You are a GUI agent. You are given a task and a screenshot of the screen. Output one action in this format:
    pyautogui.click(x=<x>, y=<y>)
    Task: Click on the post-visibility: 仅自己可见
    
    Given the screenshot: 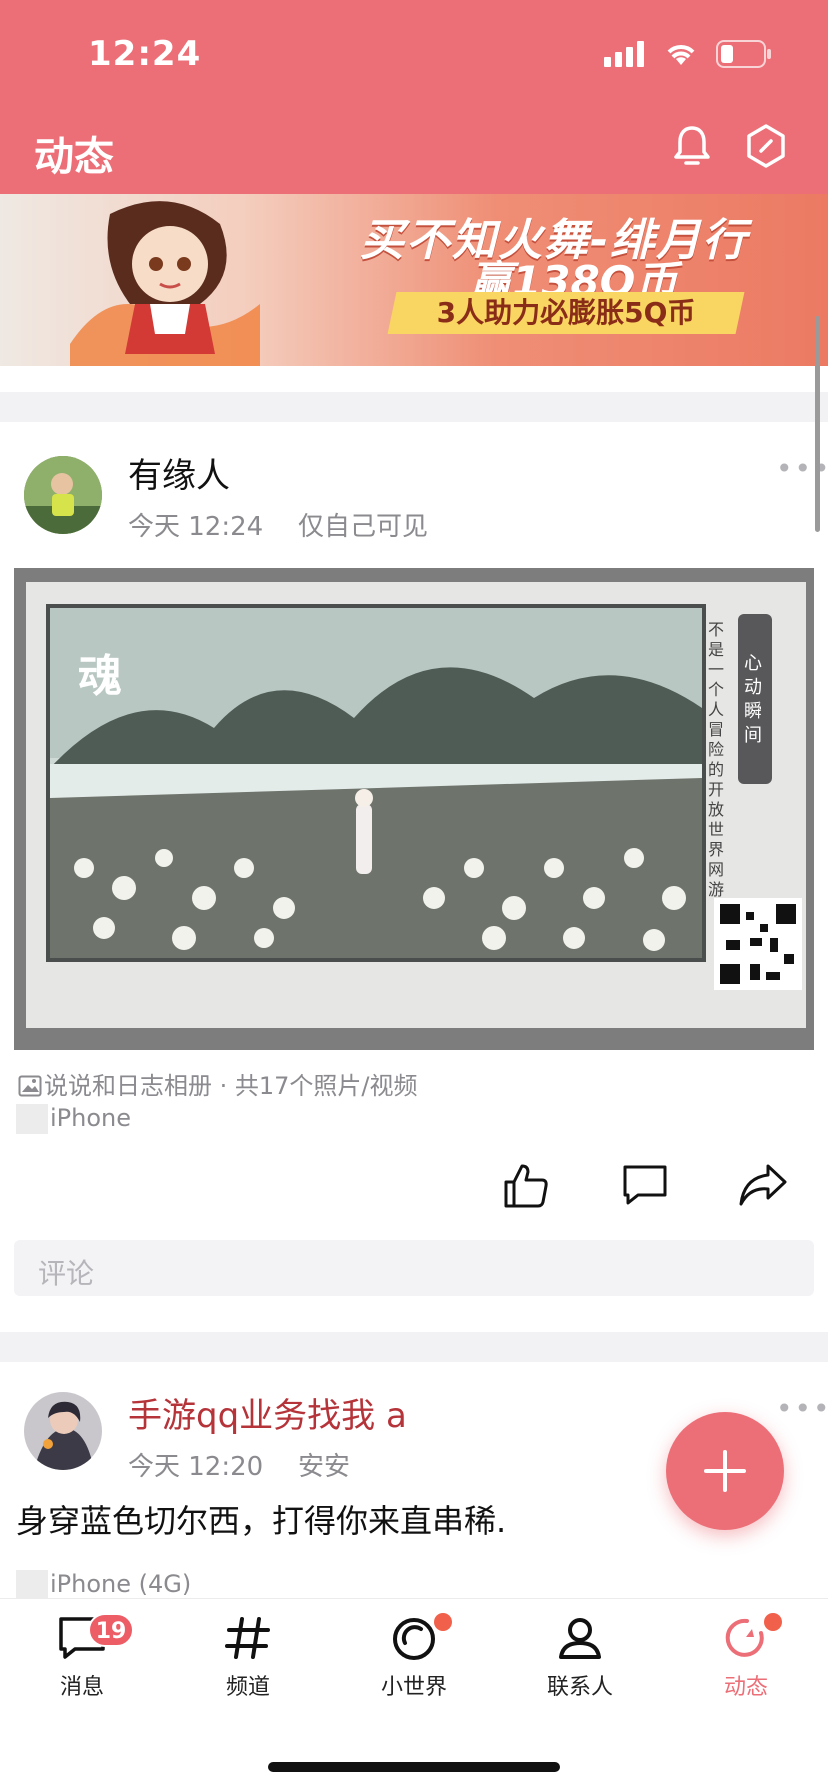 What is the action you would take?
    pyautogui.click(x=363, y=527)
    